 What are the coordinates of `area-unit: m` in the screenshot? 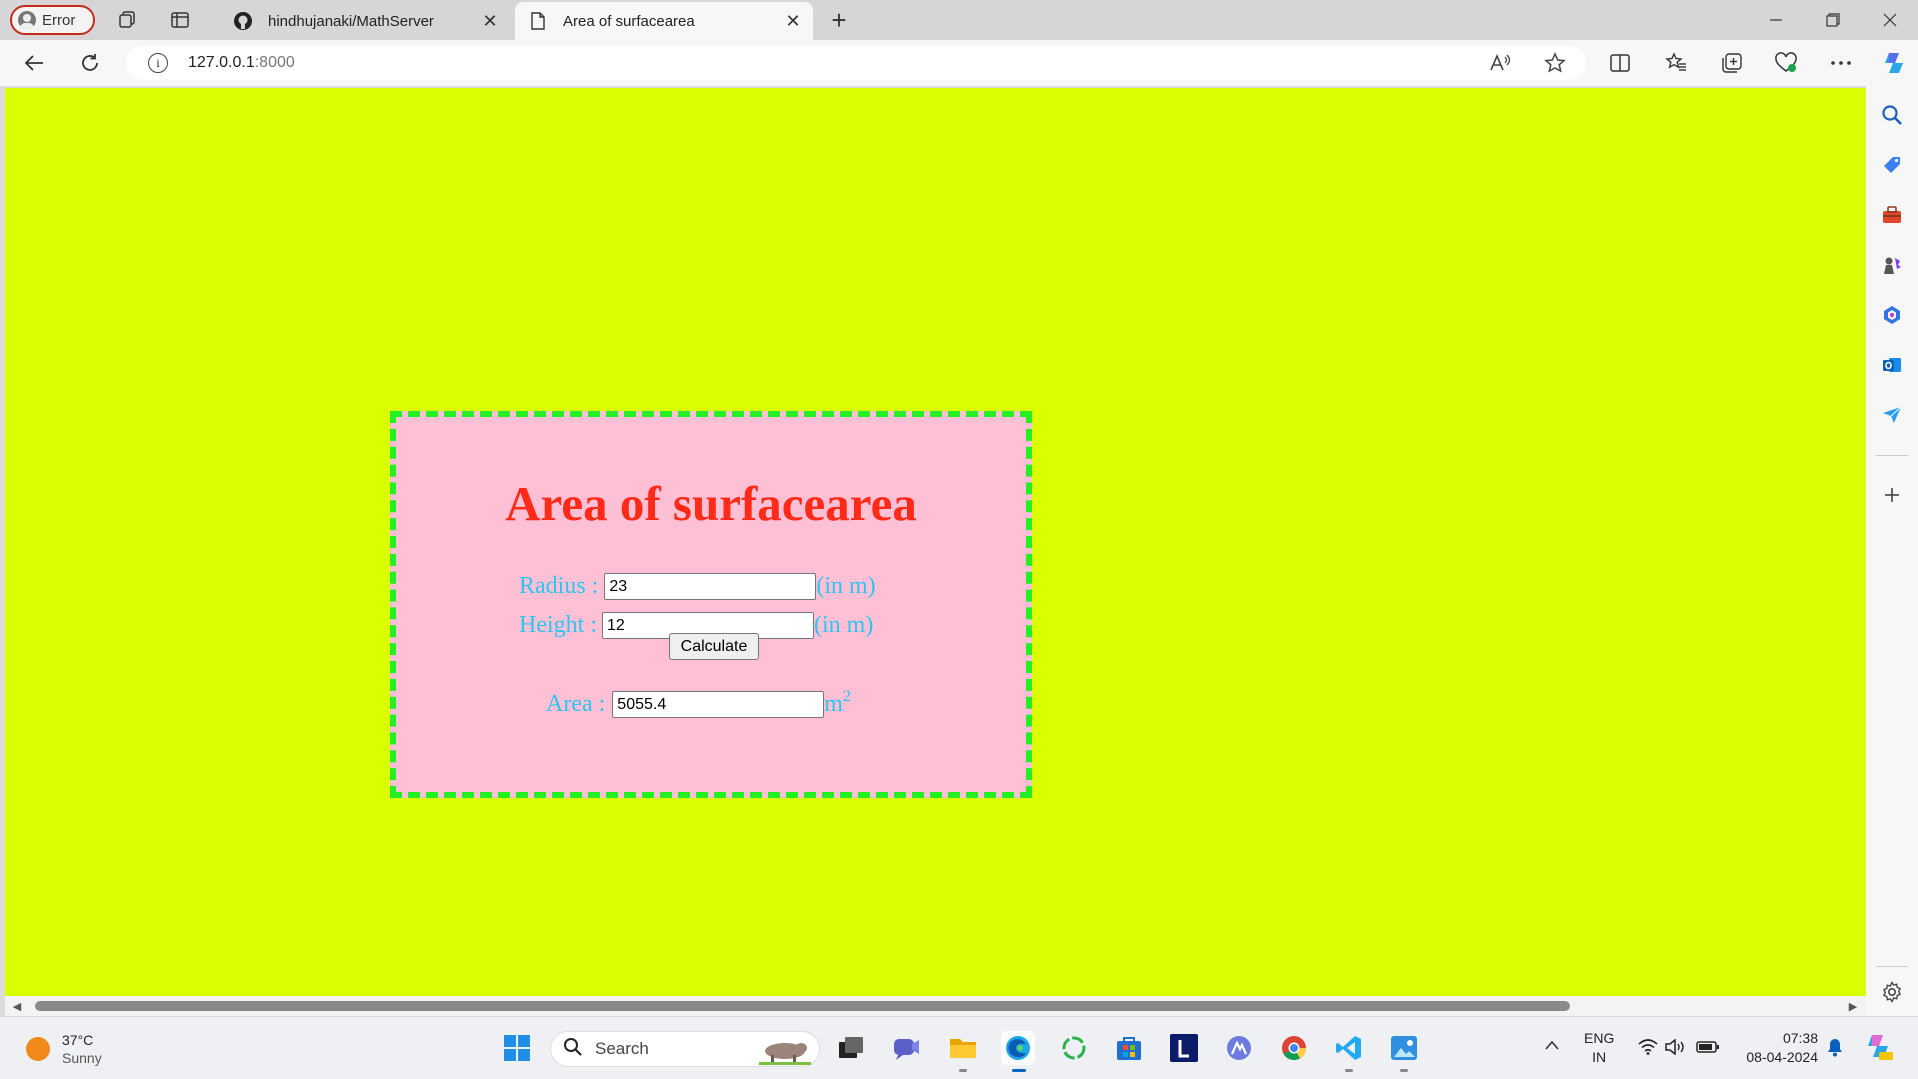 It's located at (833, 704).